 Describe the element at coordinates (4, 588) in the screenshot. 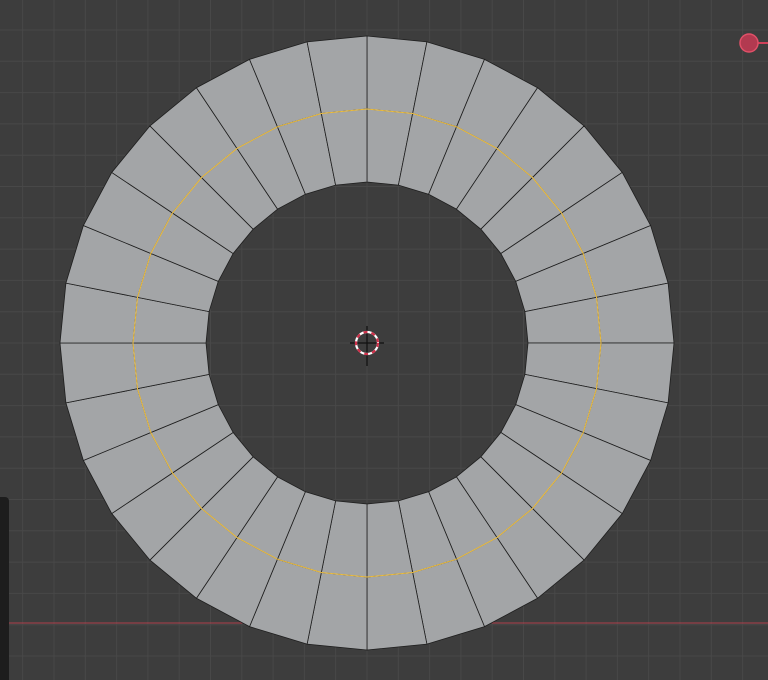

I see `toolbar-panel-edge` at that location.